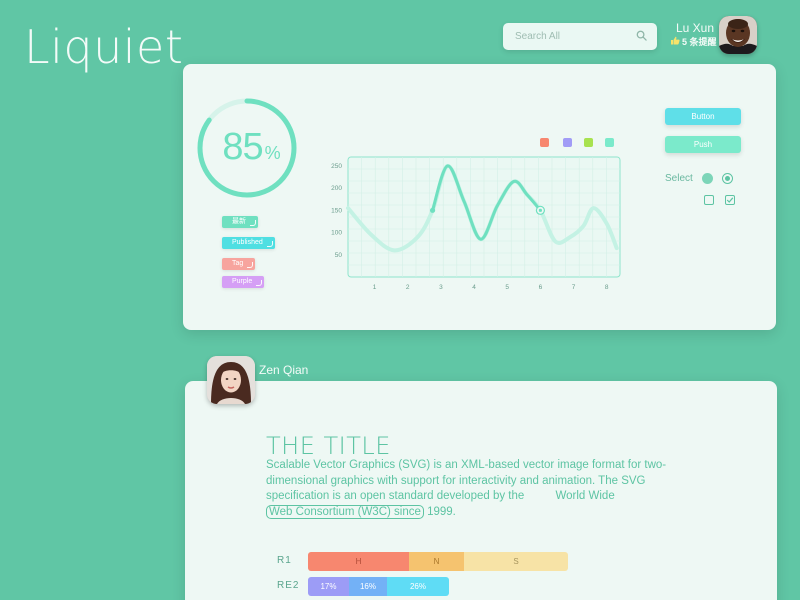 The width and height of the screenshot is (800, 600). I want to click on x-tick-label: 2, so click(408, 287).